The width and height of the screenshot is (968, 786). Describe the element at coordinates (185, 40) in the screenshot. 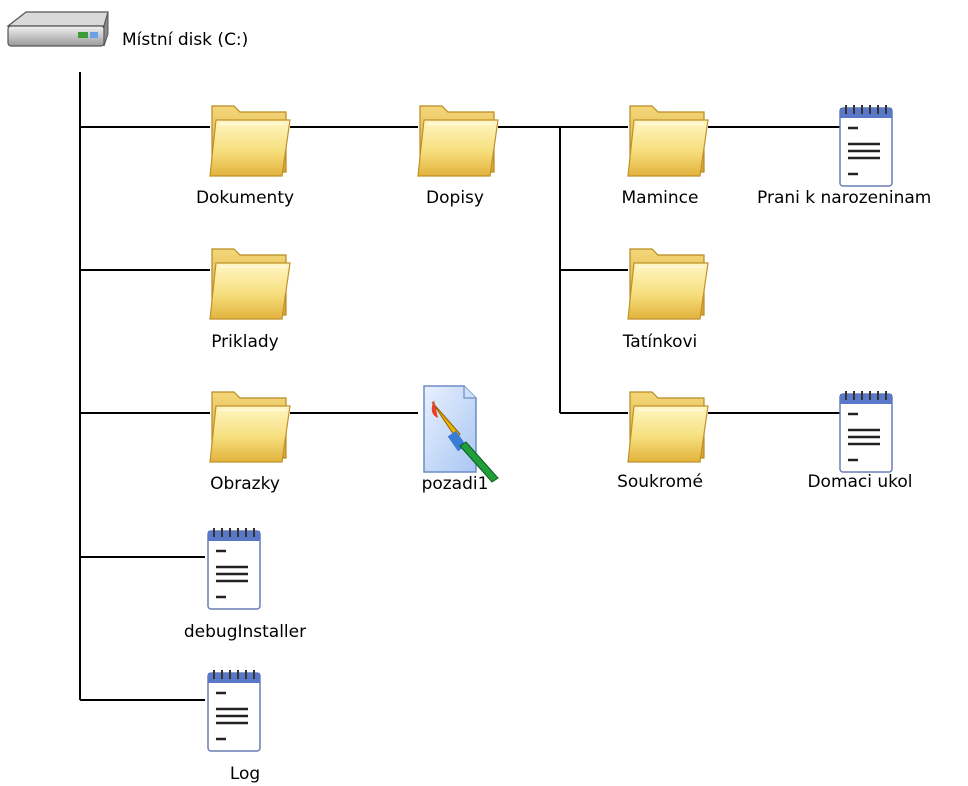

I see `root-drive-label: Místní disk (C:)` at that location.